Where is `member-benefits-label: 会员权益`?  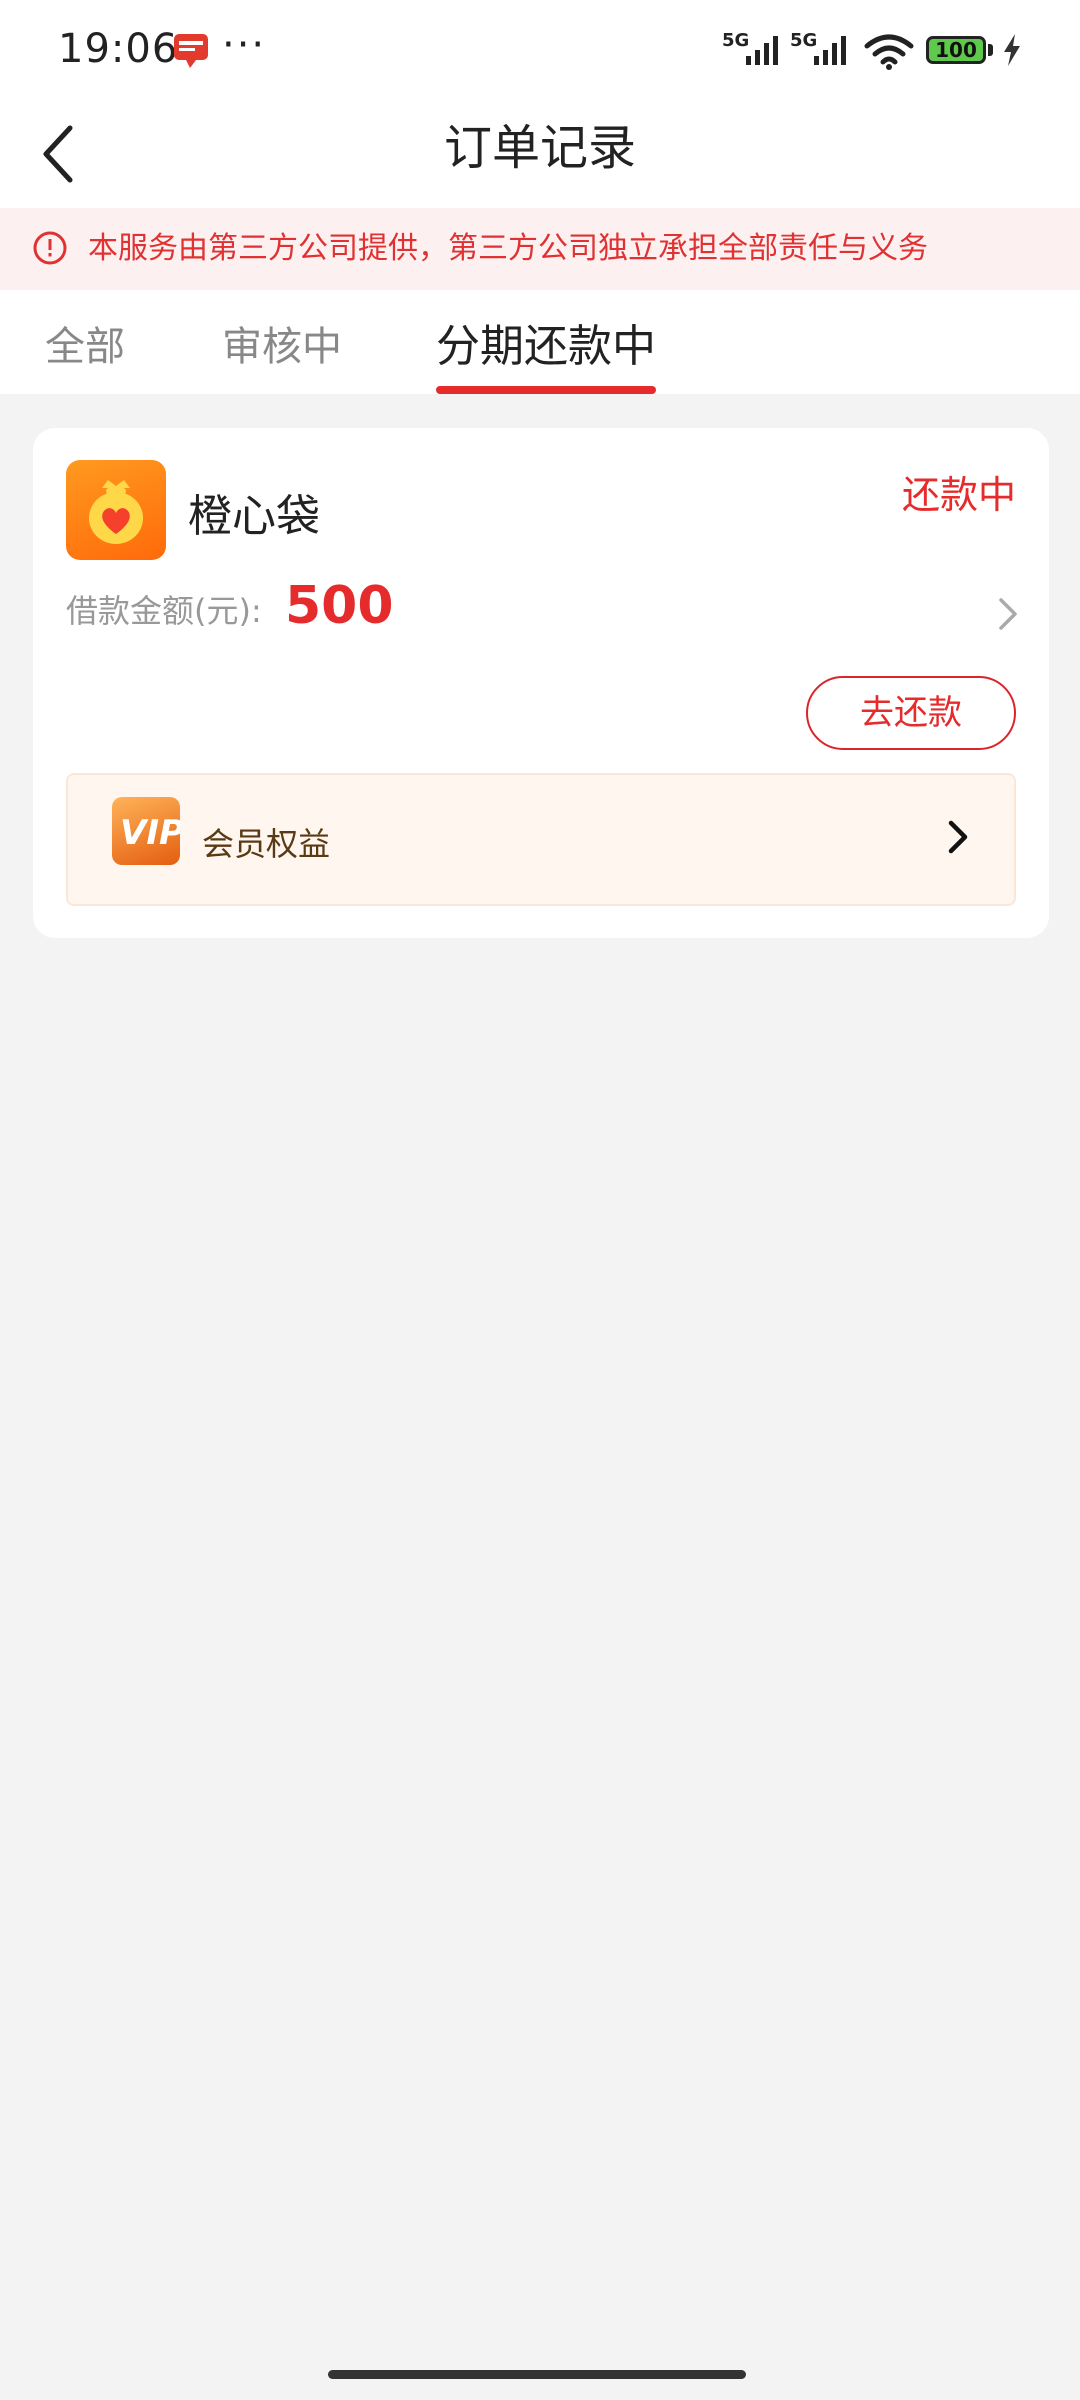 member-benefits-label: 会员权益 is located at coordinates (266, 844).